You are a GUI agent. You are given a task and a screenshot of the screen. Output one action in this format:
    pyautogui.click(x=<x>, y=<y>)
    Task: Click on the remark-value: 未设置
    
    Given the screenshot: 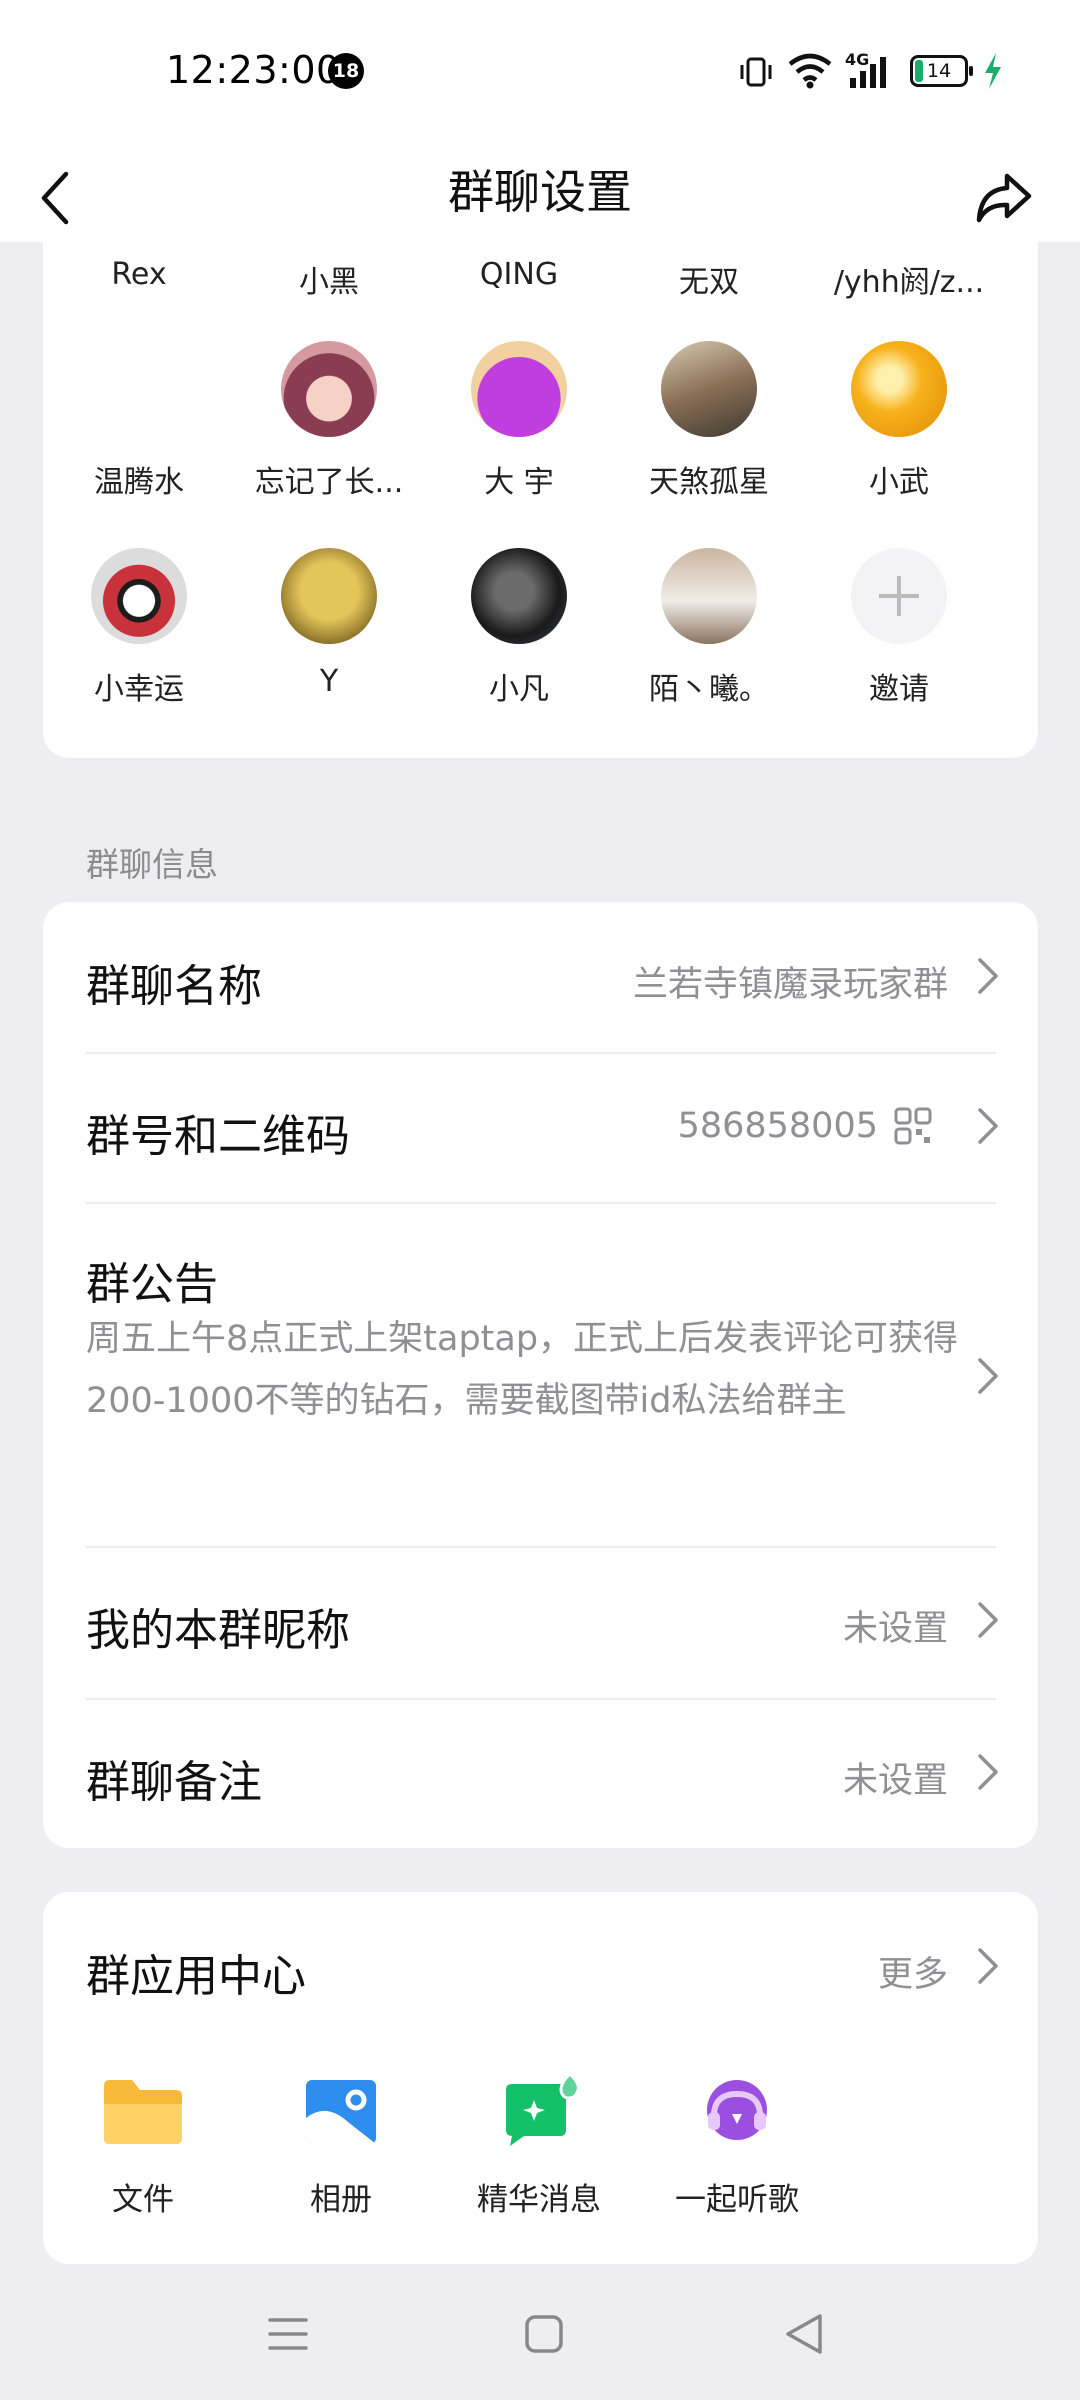 What is the action you would take?
    pyautogui.click(x=895, y=1781)
    